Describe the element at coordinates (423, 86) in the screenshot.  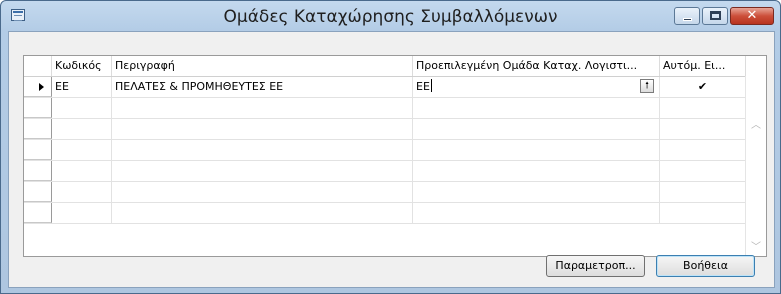
I see `cell-default-group-value: ΕΕ` at that location.